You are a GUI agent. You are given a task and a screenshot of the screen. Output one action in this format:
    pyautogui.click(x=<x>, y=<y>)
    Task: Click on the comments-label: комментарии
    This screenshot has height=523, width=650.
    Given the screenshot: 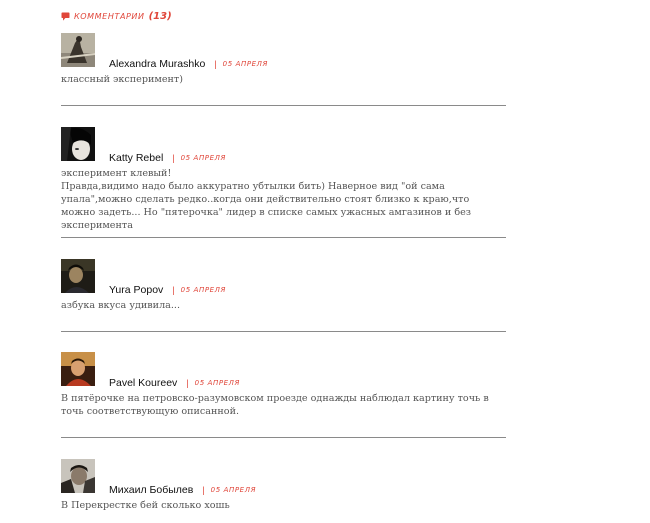 What is the action you would take?
    pyautogui.click(x=109, y=16)
    